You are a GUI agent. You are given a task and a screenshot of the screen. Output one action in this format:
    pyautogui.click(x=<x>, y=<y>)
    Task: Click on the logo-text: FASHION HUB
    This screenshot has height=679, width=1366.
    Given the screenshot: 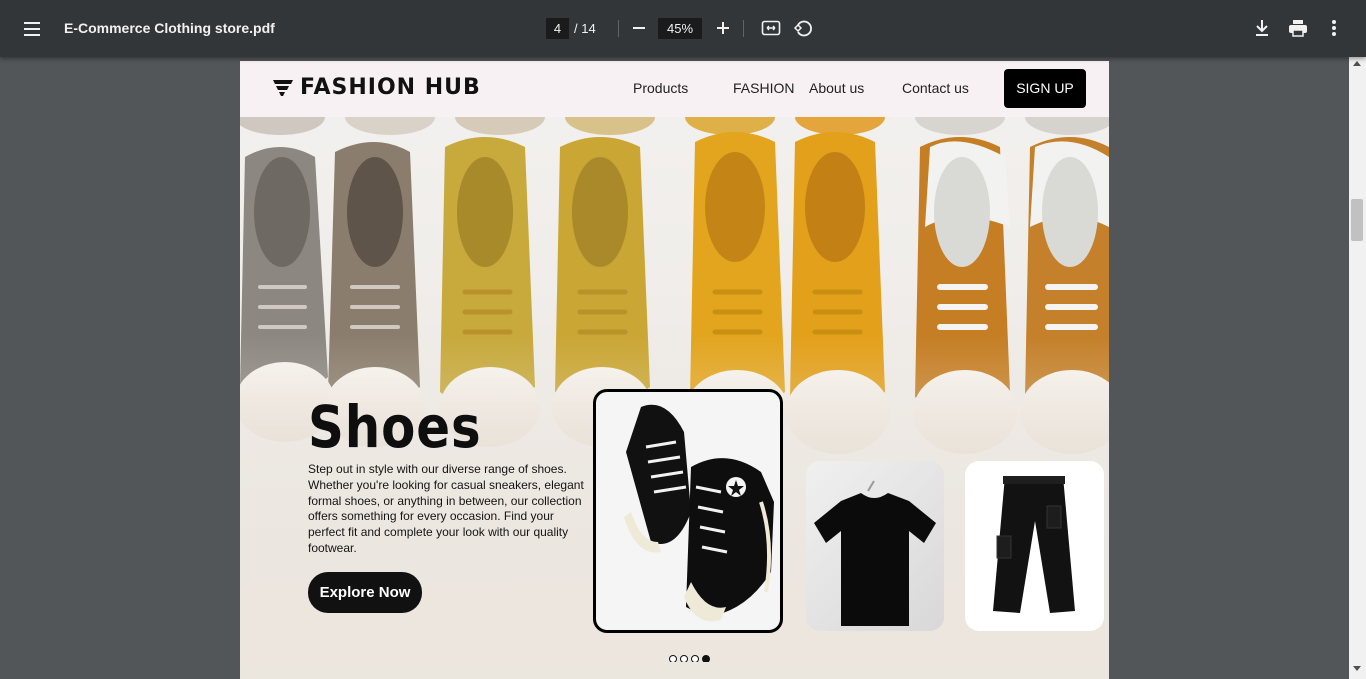 What is the action you would take?
    pyautogui.click(x=390, y=87)
    